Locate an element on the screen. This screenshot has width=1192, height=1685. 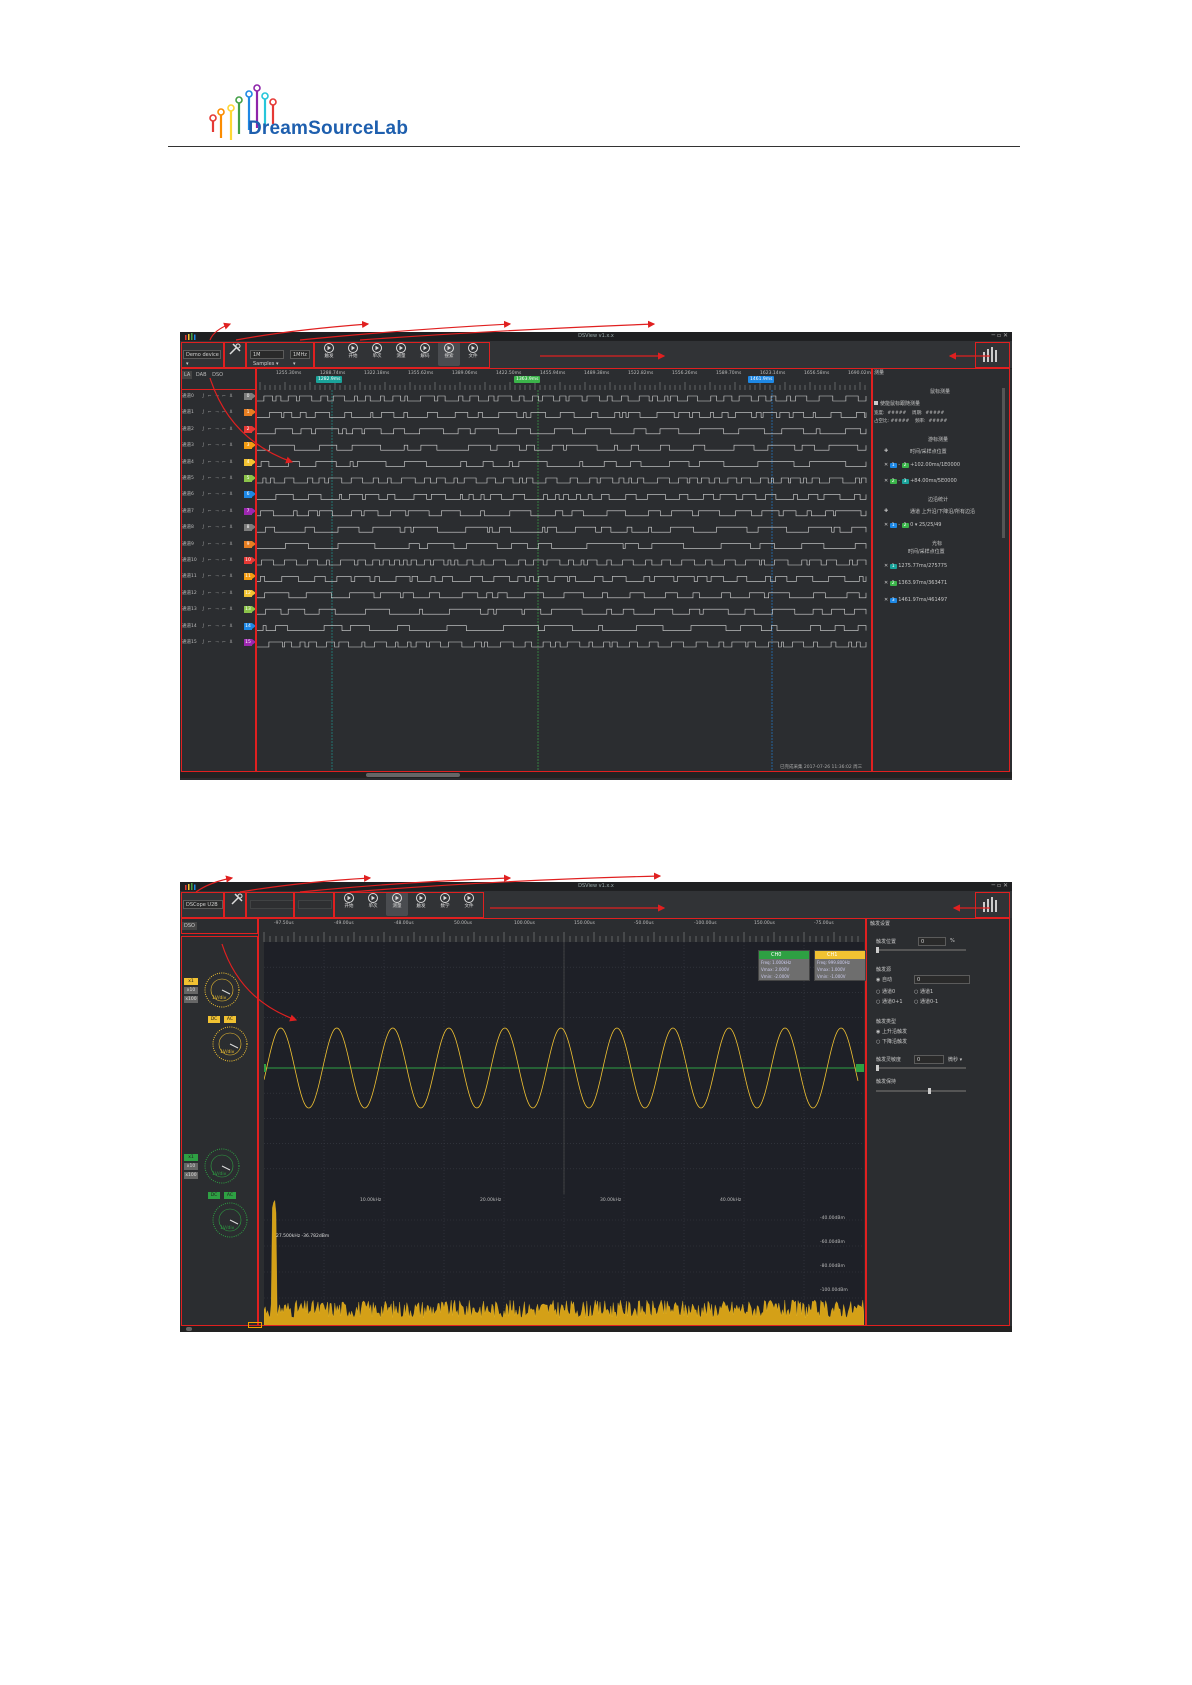
settings-button is located at coordinates (235, 354).